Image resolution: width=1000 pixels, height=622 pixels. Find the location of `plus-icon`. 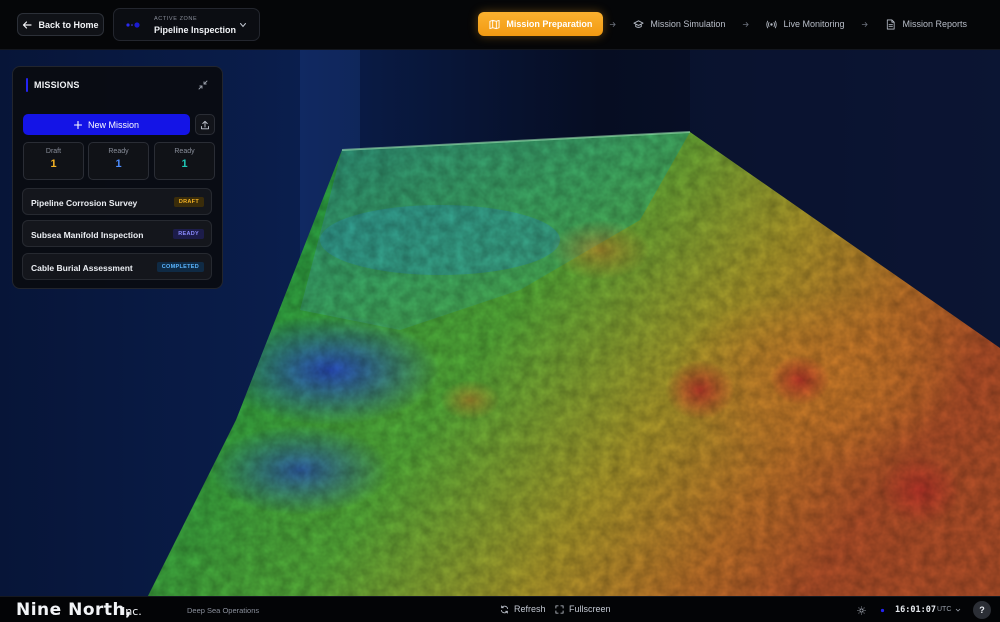

plus-icon is located at coordinates (77, 124).